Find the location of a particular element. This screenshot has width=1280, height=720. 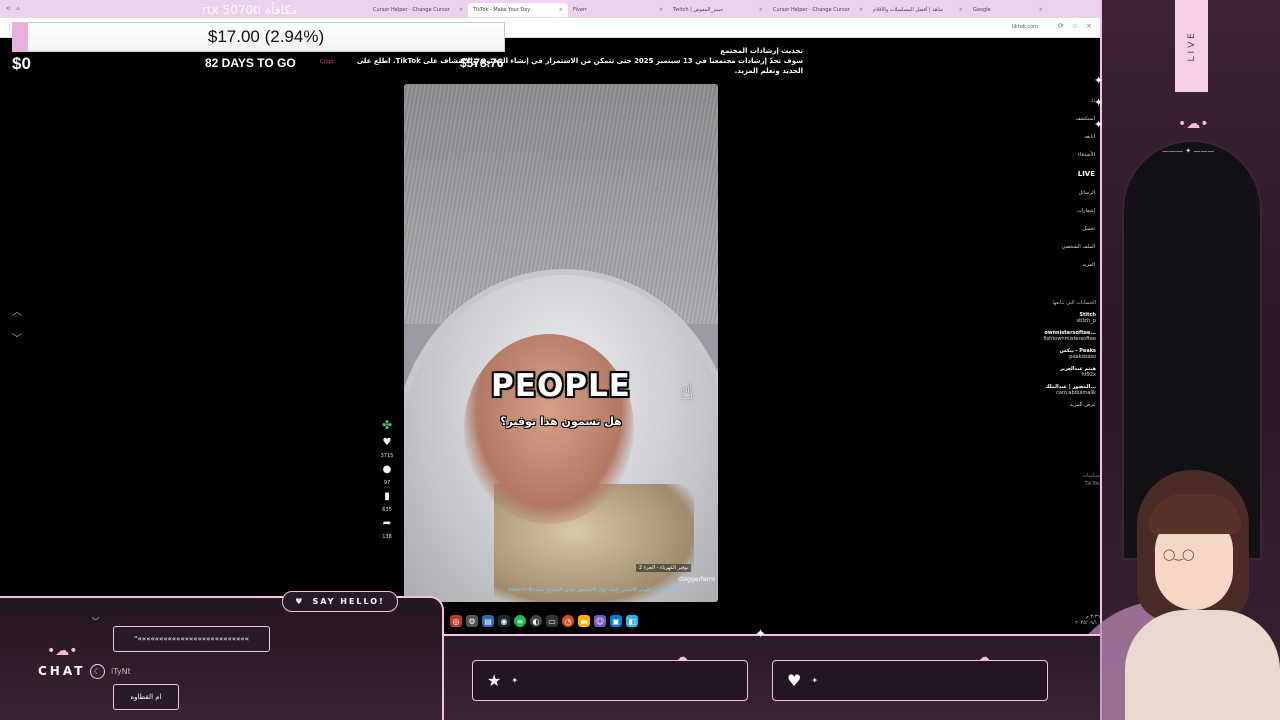

tab-label: Fiverr is located at coordinates (580, 10).